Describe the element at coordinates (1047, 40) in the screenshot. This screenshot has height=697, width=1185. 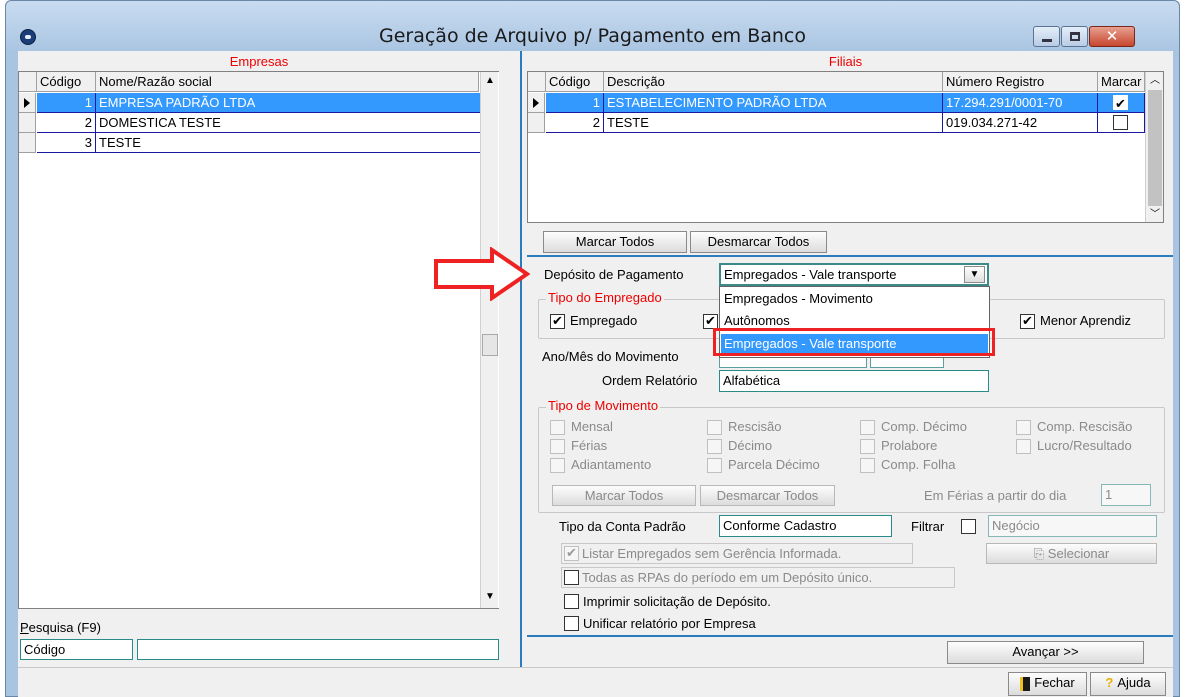
I see `minimize-icon` at that location.